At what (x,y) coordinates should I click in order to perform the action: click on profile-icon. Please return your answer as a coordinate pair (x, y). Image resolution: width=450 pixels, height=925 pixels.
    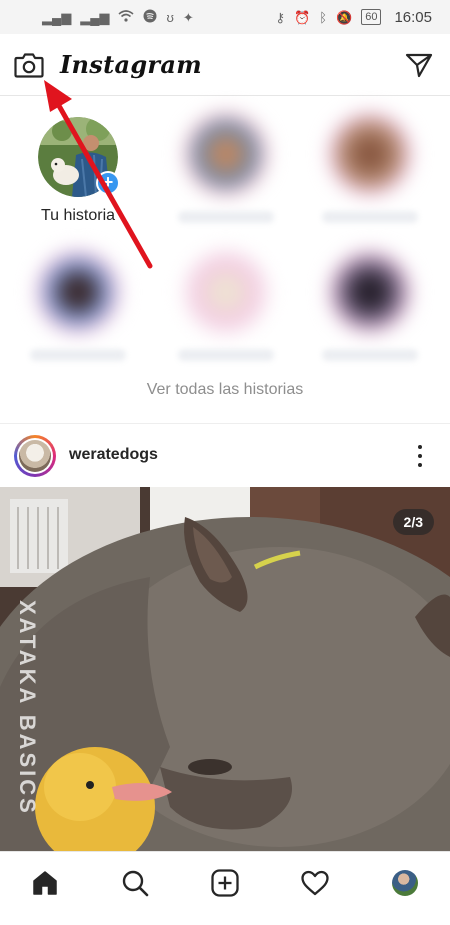
    Looking at the image, I should click on (405, 882).